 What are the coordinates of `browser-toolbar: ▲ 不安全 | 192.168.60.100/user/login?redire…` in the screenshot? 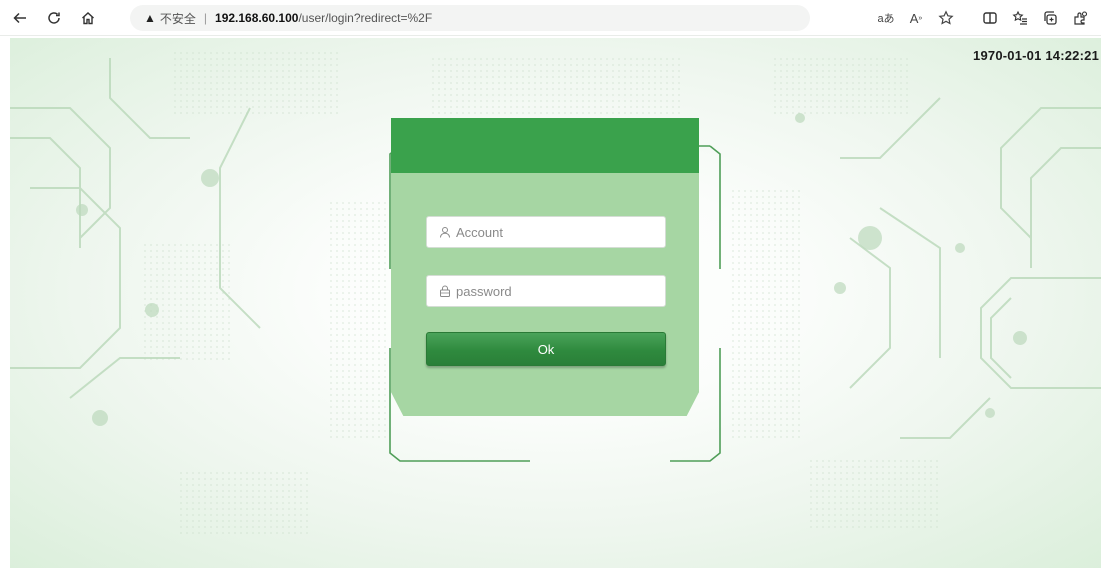 It's located at (550, 18).